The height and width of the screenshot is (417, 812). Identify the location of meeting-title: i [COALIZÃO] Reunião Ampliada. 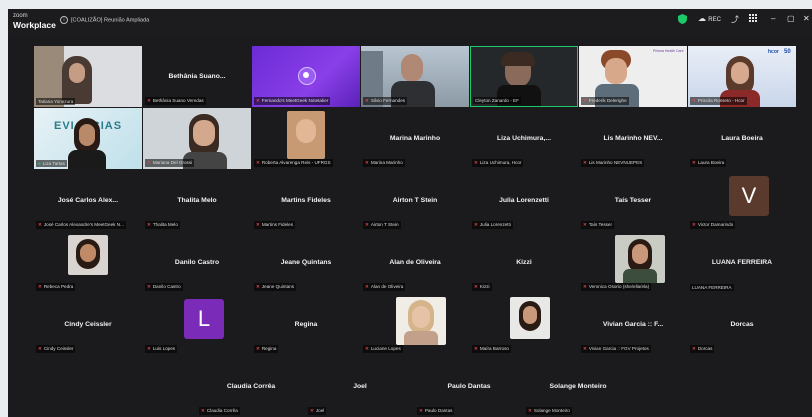
(104, 20).